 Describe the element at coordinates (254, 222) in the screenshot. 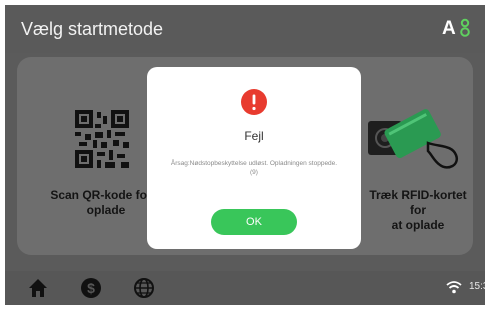

I see `ok-button: OK` at that location.